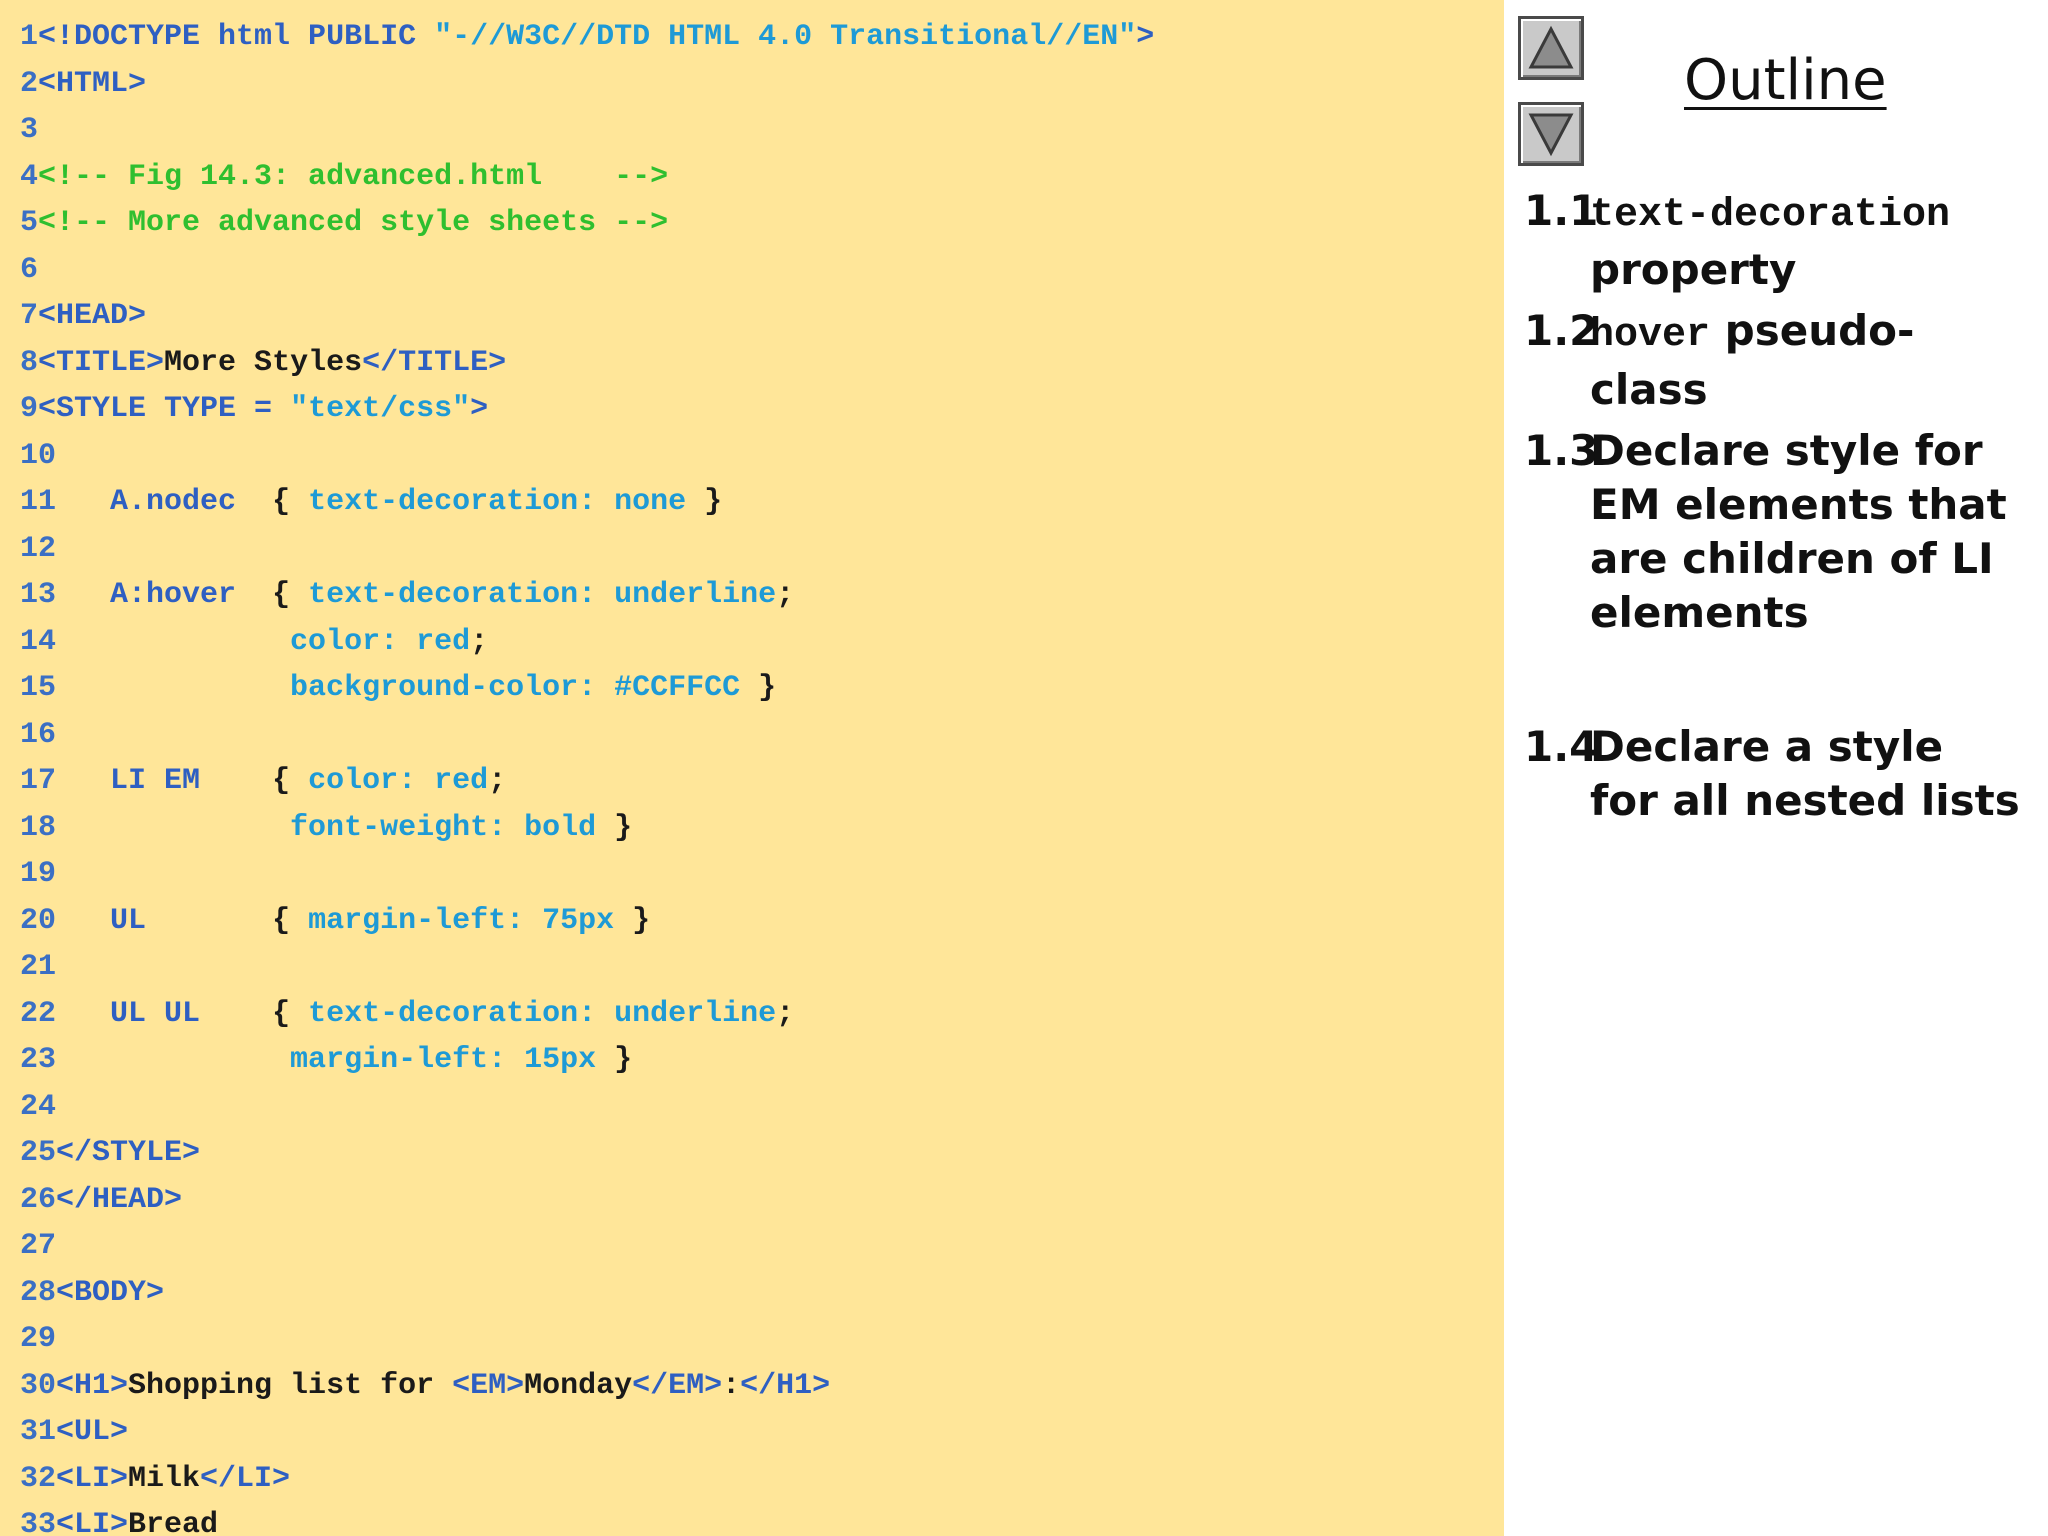 This screenshot has height=1536, width=2048. I want to click on code-token: <TITLE>, so click(101, 362).